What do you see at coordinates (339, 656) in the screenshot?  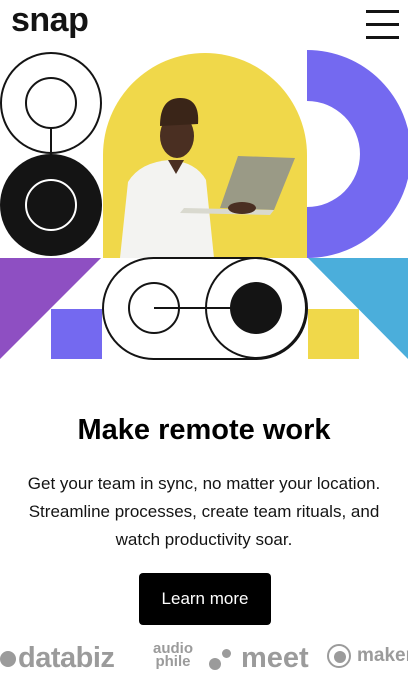 I see `maker-swirl-icon` at bounding box center [339, 656].